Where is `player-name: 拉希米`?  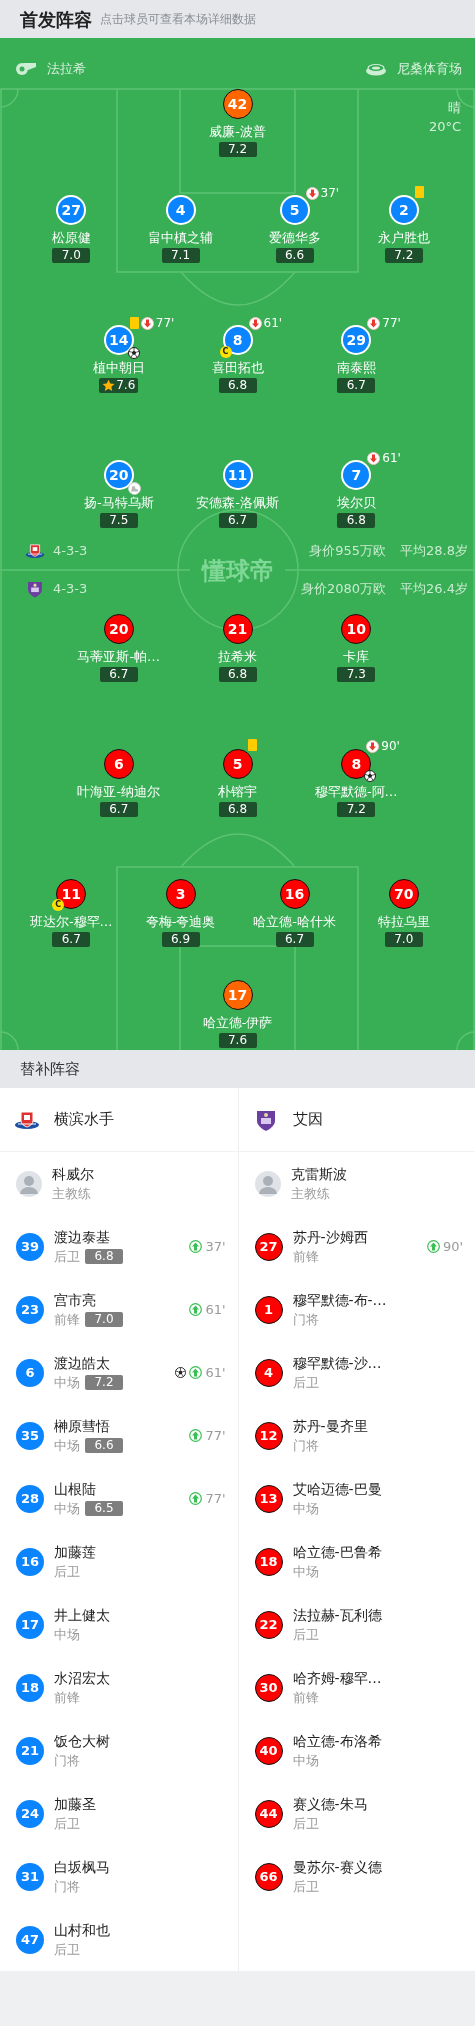
player-name: 拉希米 is located at coordinates (237, 657).